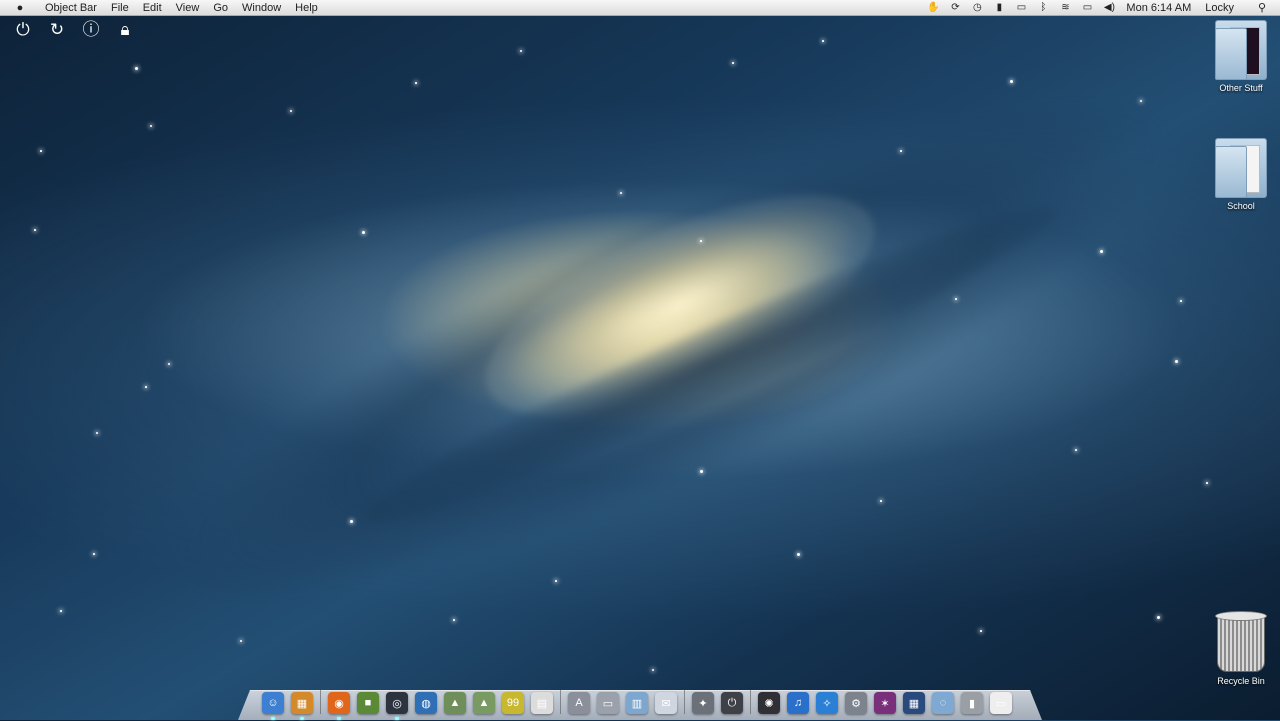 The height and width of the screenshot is (721, 1280). What do you see at coordinates (1001, 703) in the screenshot?
I see `preview-icon: ▭` at bounding box center [1001, 703].